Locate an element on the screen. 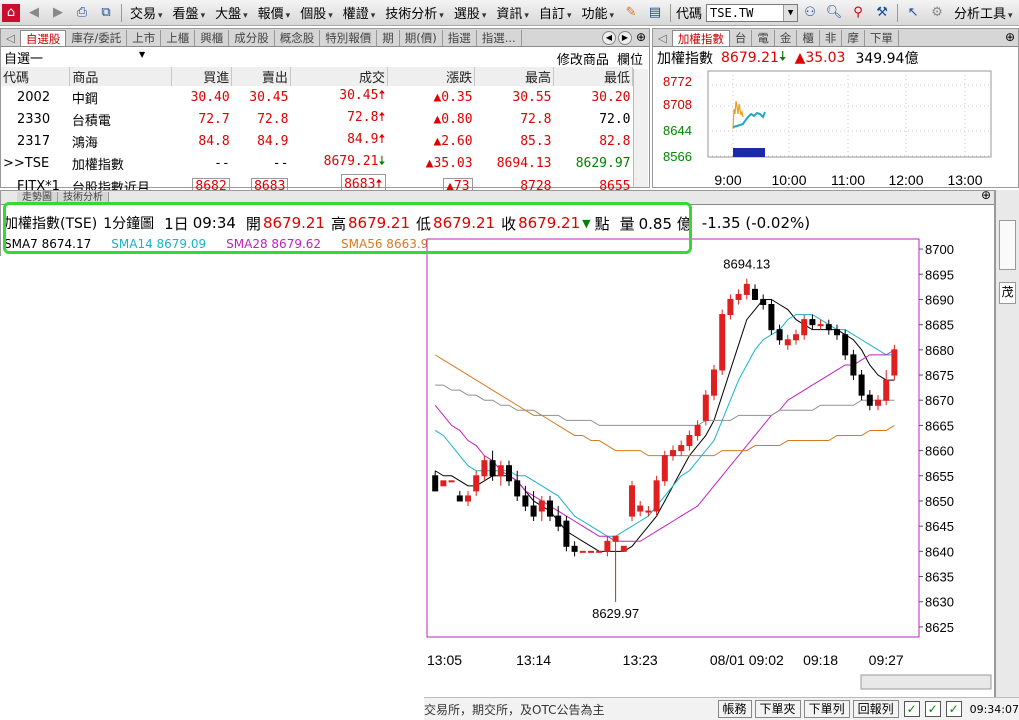  code-input: TSE.TW ▼ is located at coordinates (752, 12).